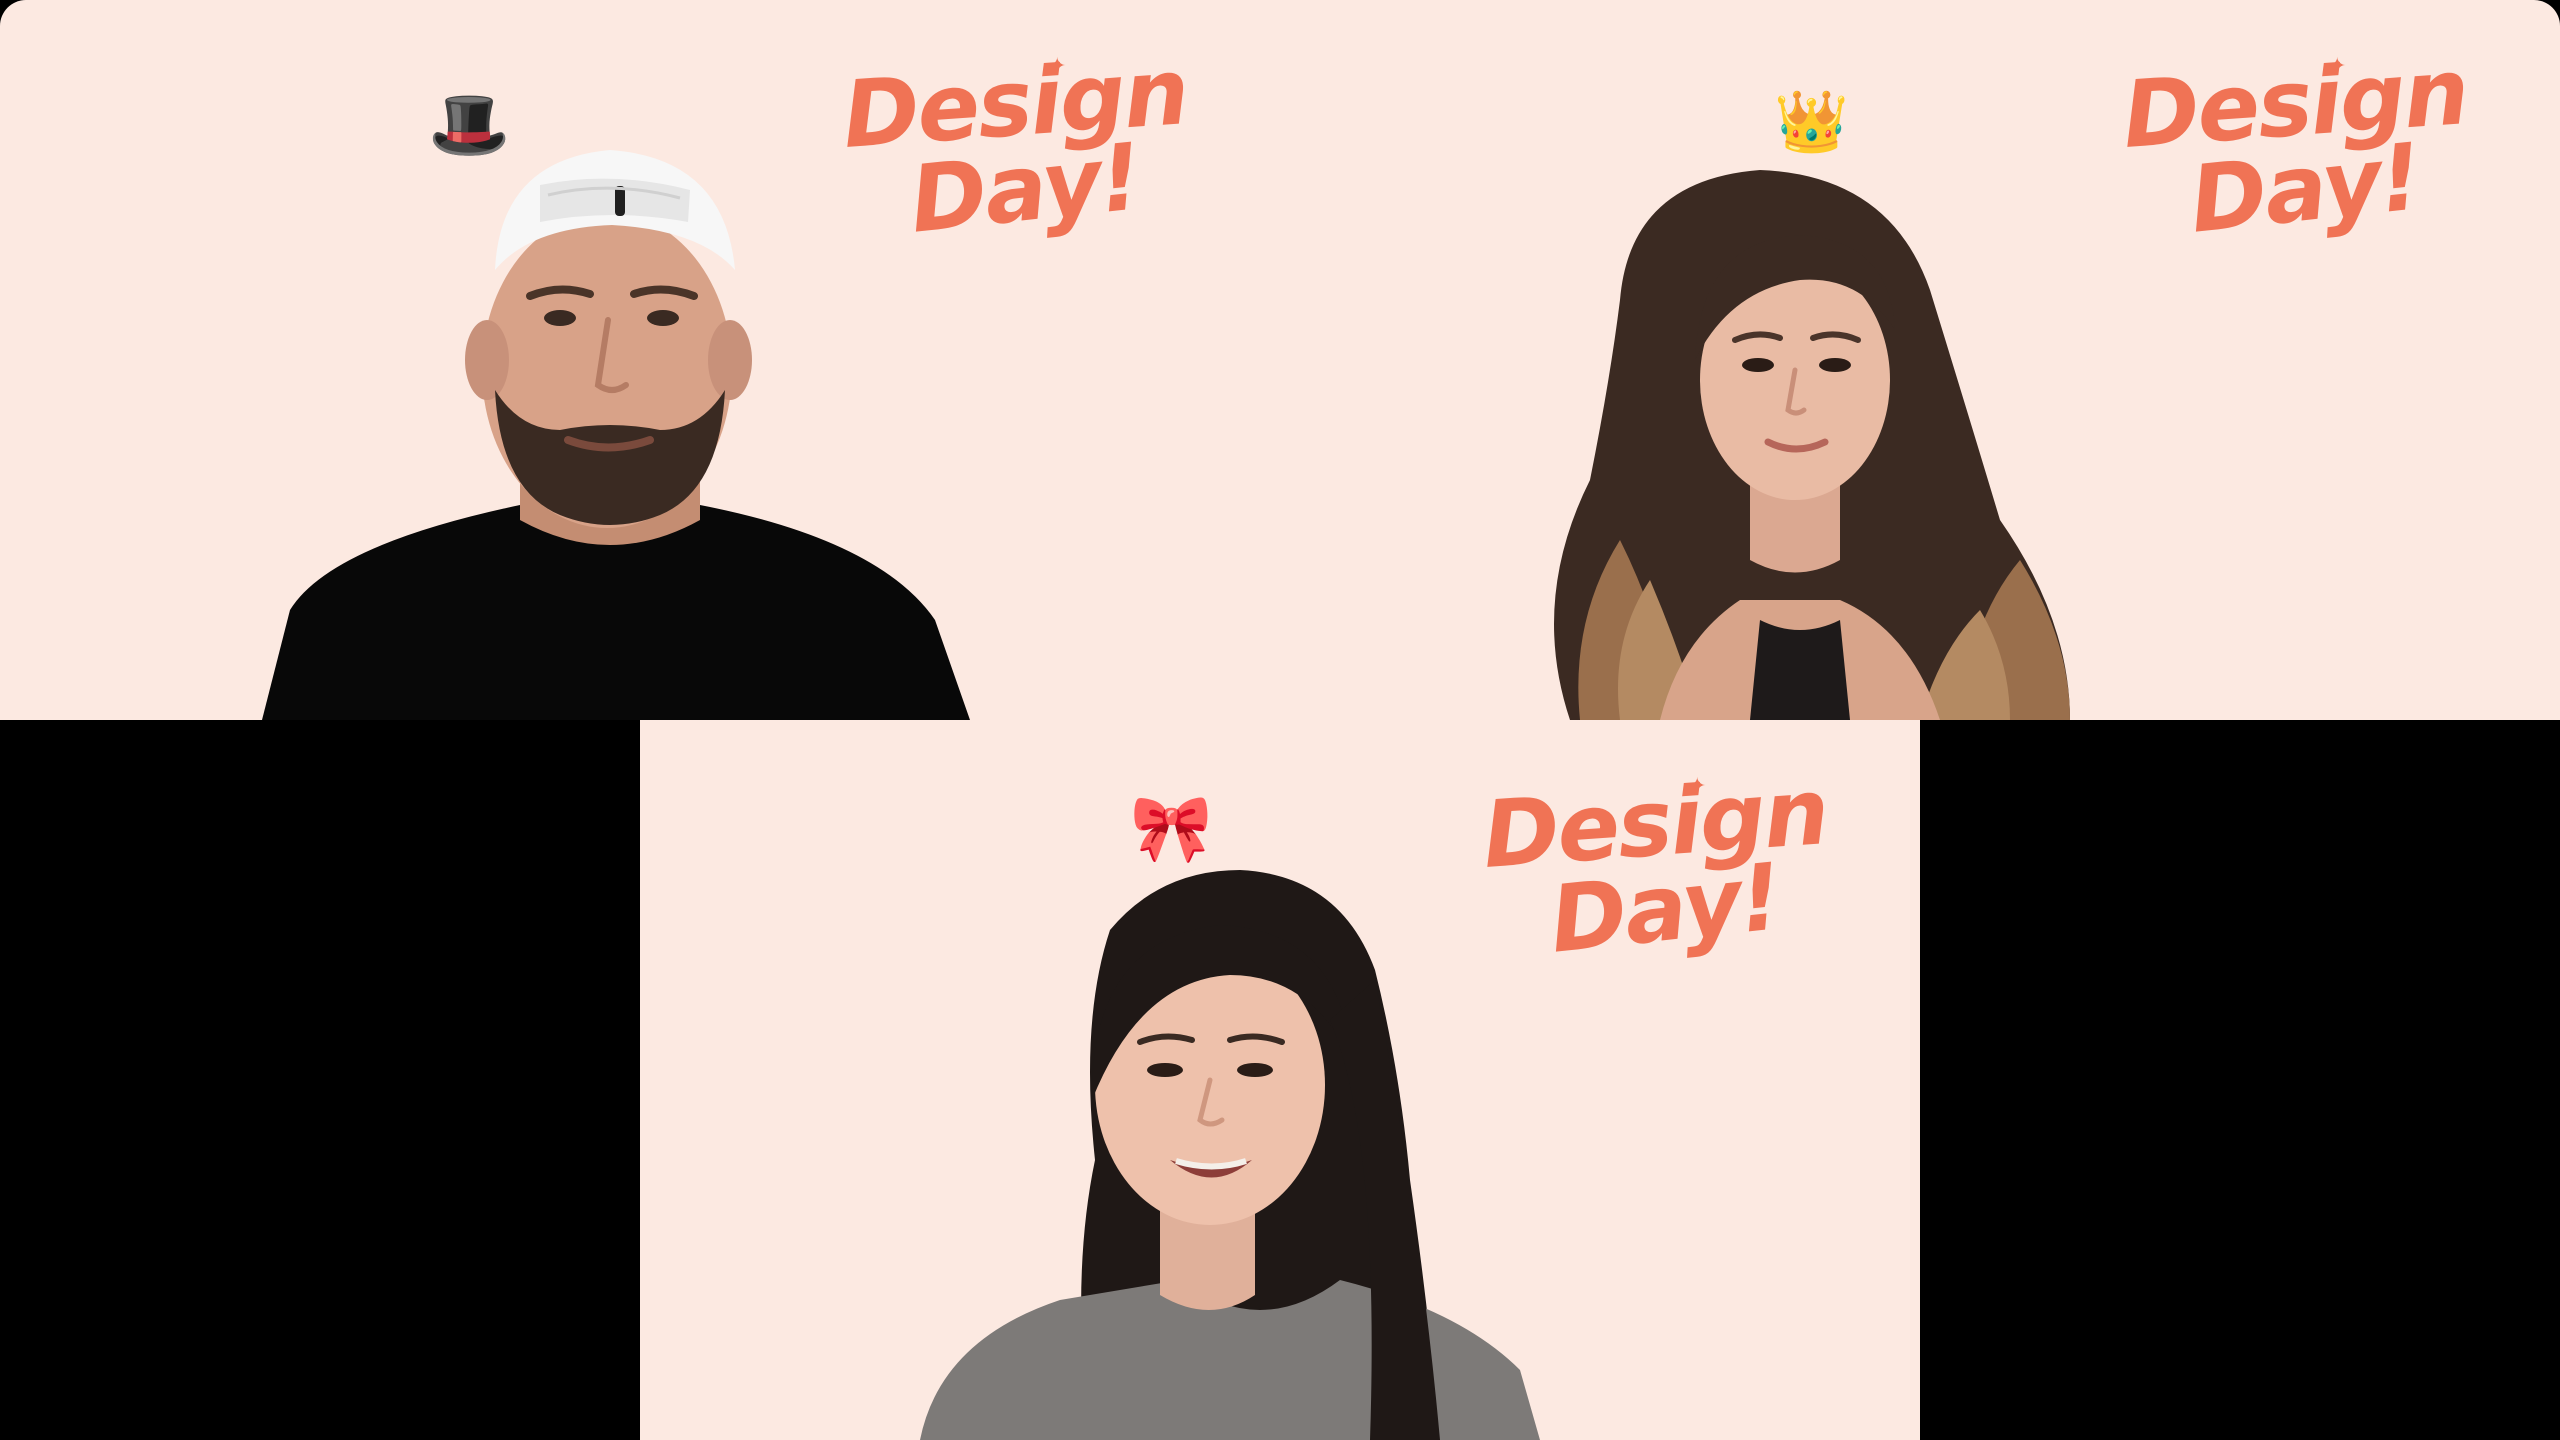 The width and height of the screenshot is (2560, 1440). Describe the element at coordinates (469, 124) in the screenshot. I see `top-hat-icon: 🎩` at that location.